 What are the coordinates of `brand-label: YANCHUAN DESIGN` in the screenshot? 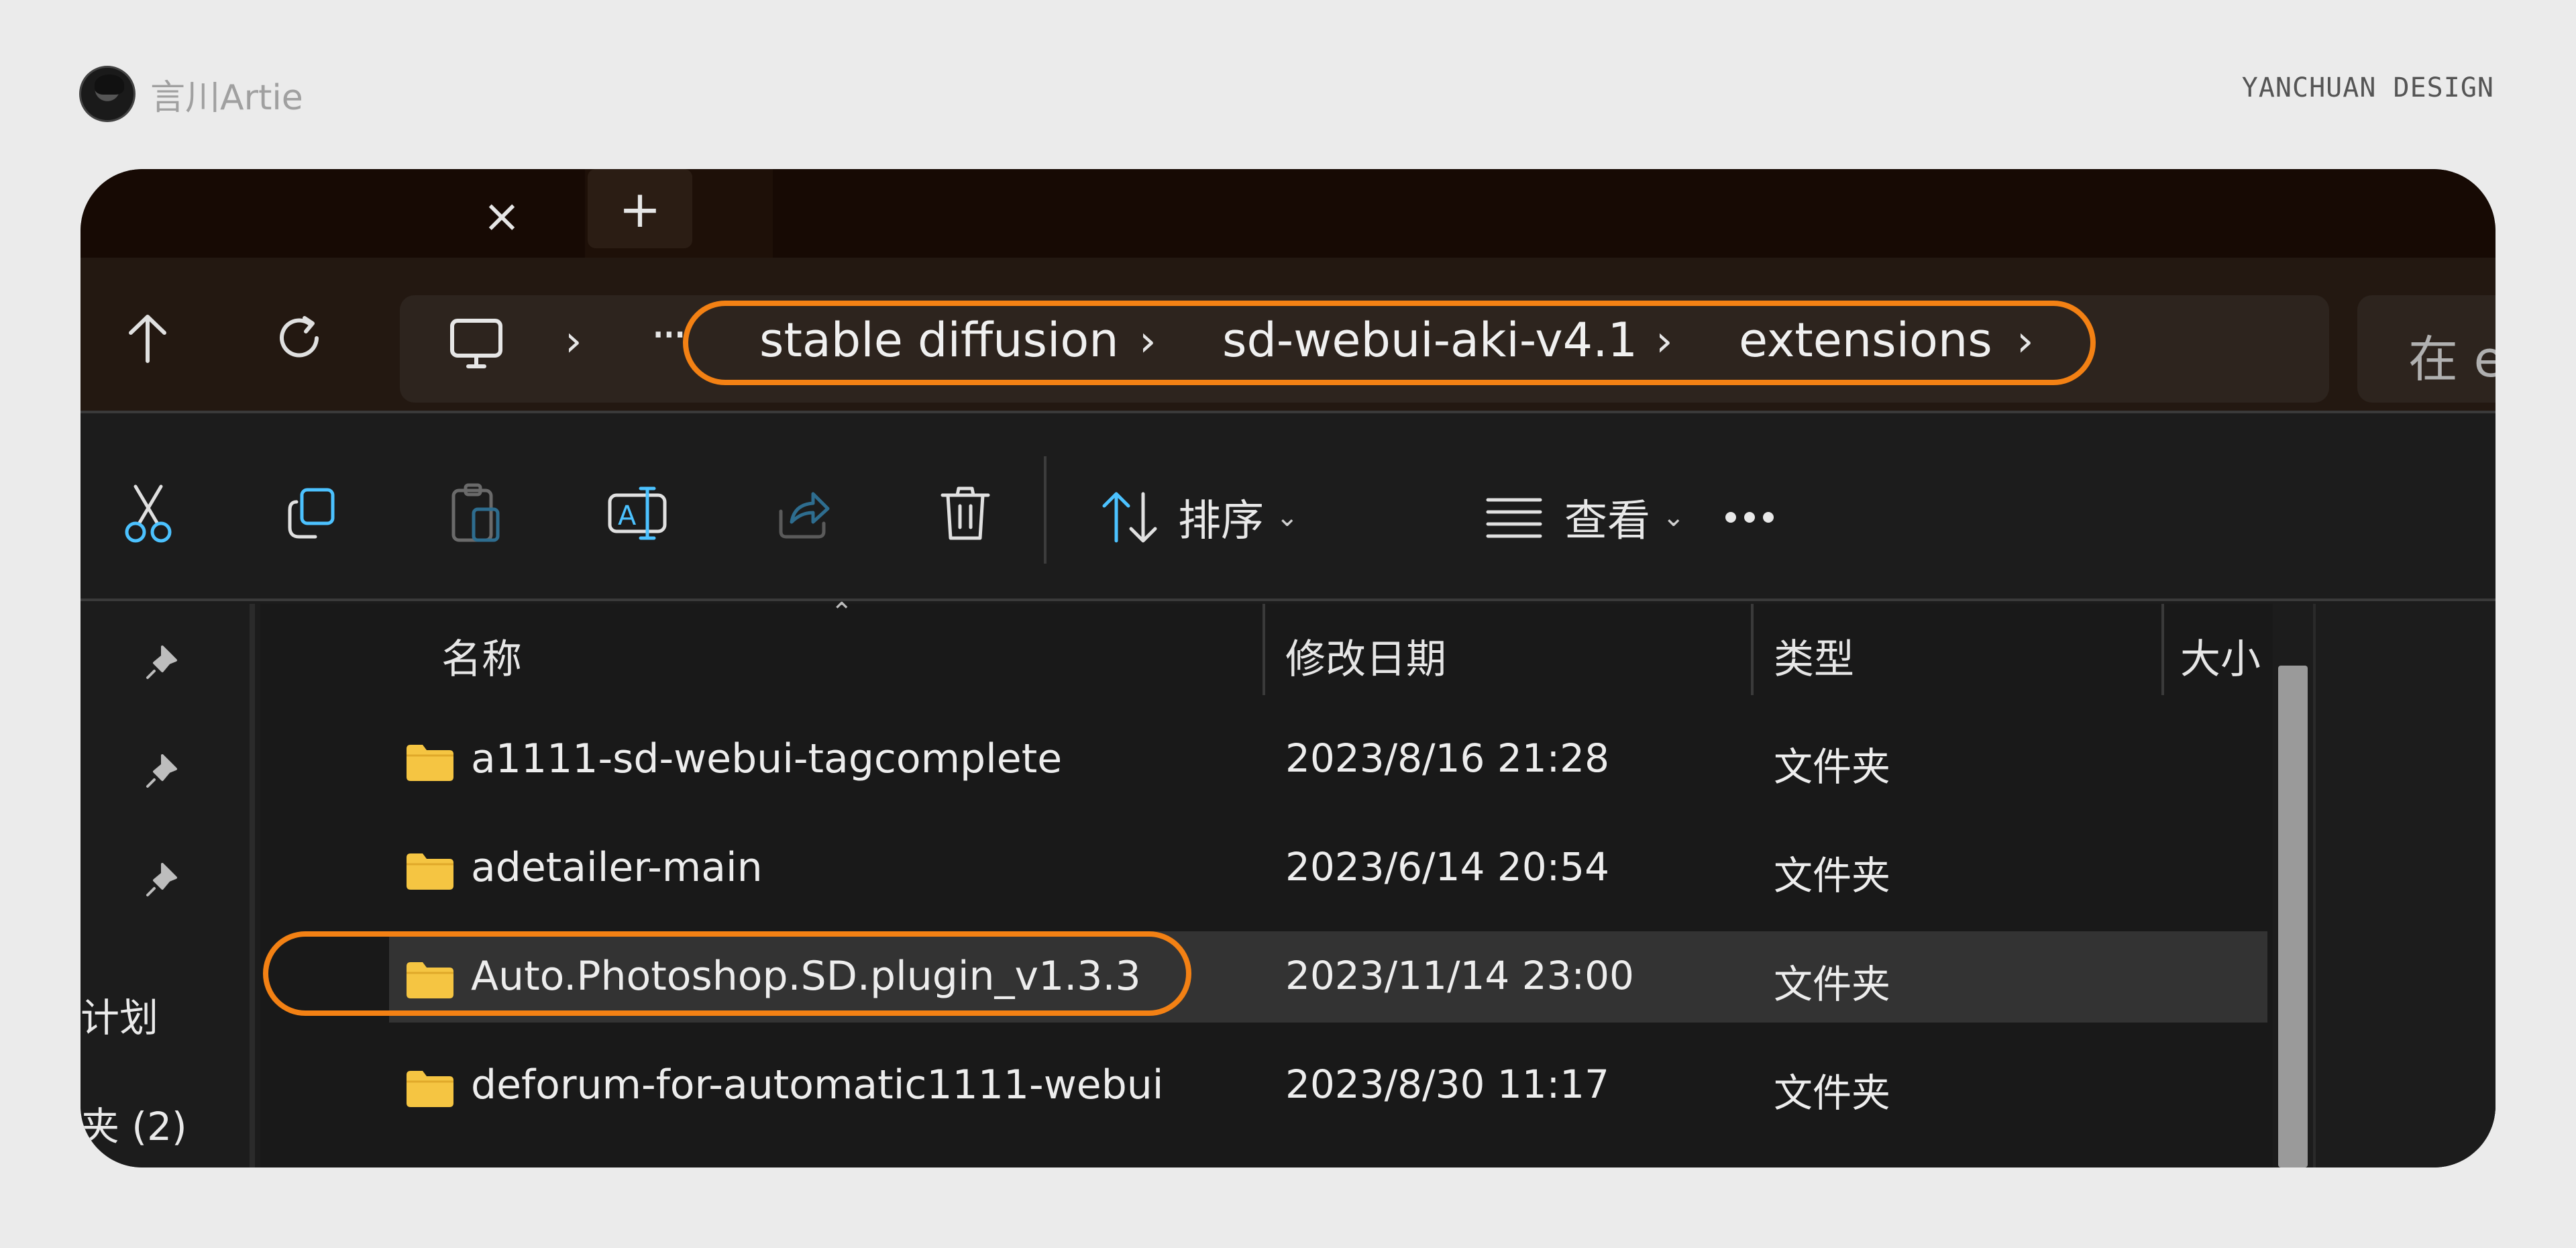 It's located at (2367, 87).